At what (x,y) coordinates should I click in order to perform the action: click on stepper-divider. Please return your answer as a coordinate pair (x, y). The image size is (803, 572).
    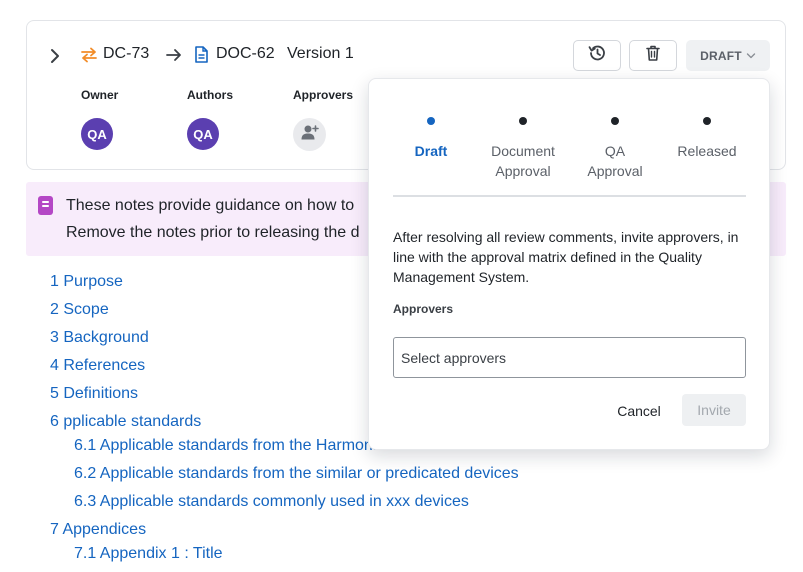
    Looking at the image, I should click on (569, 196).